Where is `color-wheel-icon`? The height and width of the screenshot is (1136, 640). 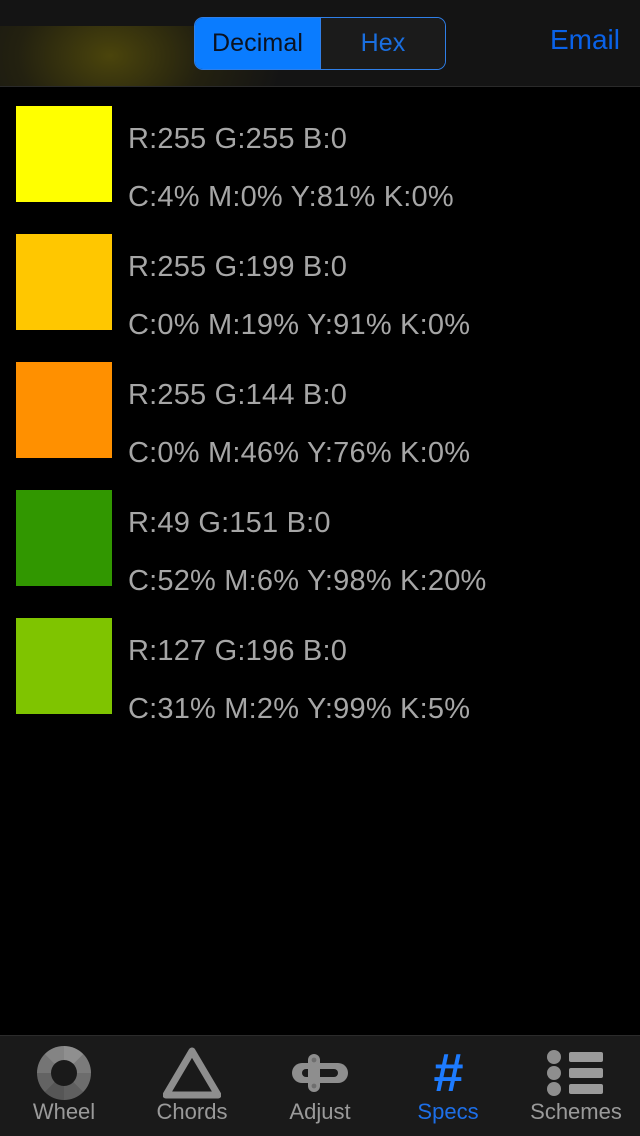 color-wheel-icon is located at coordinates (64, 1073).